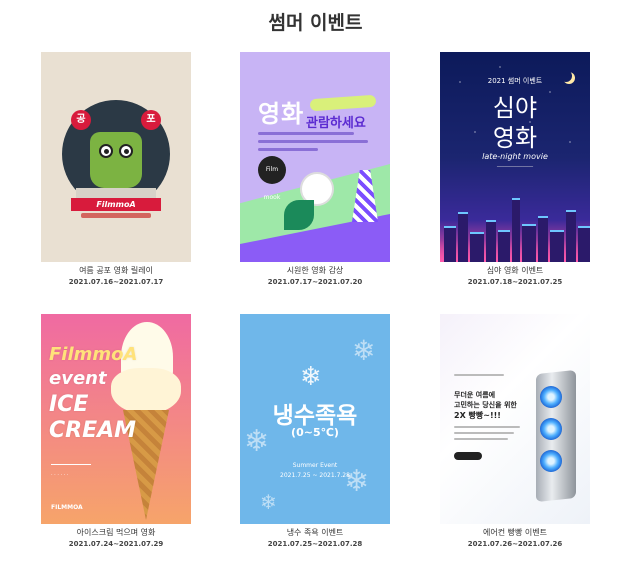 This screenshot has height=576, width=631. What do you see at coordinates (116, 204) in the screenshot?
I see `poster-brand-ribbon: FilmmoA` at bounding box center [116, 204].